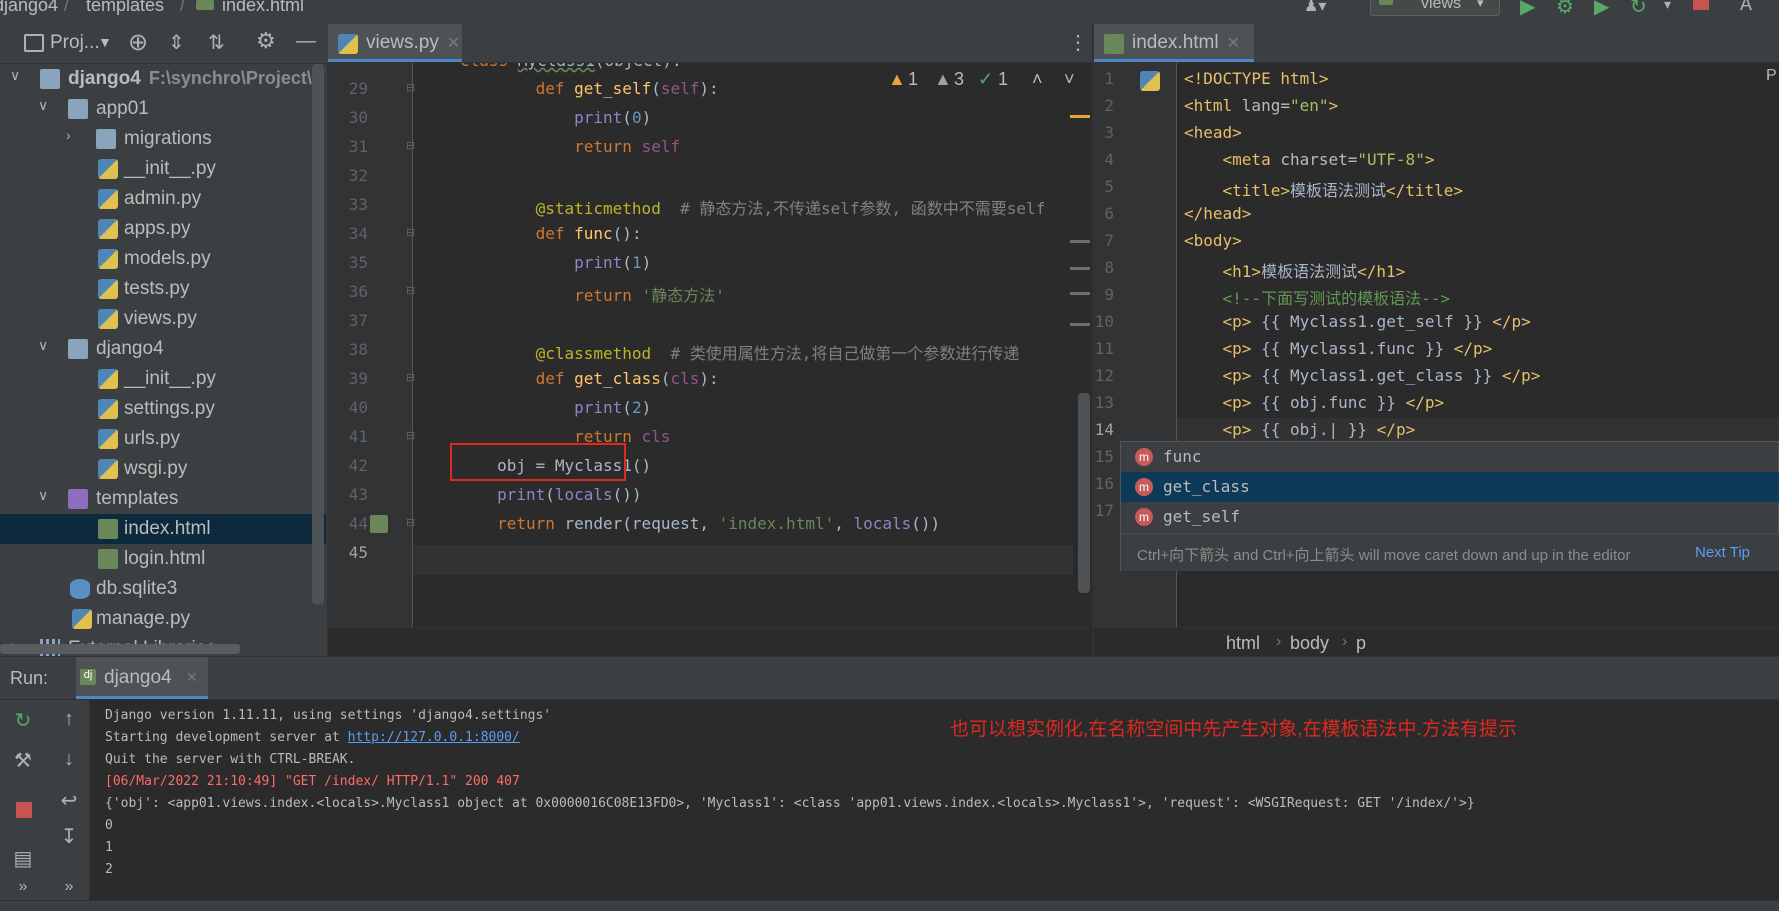  What do you see at coordinates (1084, 493) in the screenshot?
I see `editor-scrollbar` at bounding box center [1084, 493].